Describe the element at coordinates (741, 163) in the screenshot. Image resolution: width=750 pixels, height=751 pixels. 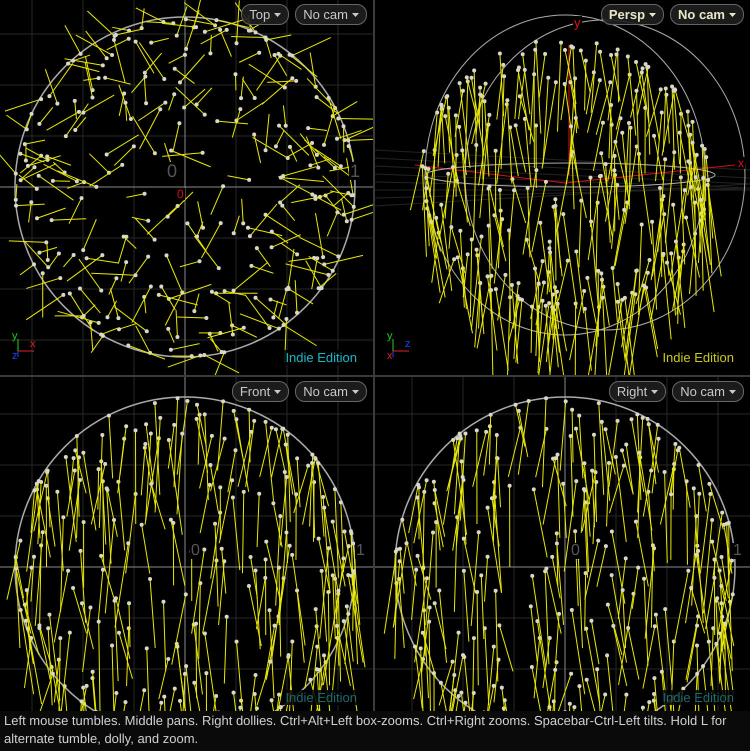
I see `axis-label: x` at that location.